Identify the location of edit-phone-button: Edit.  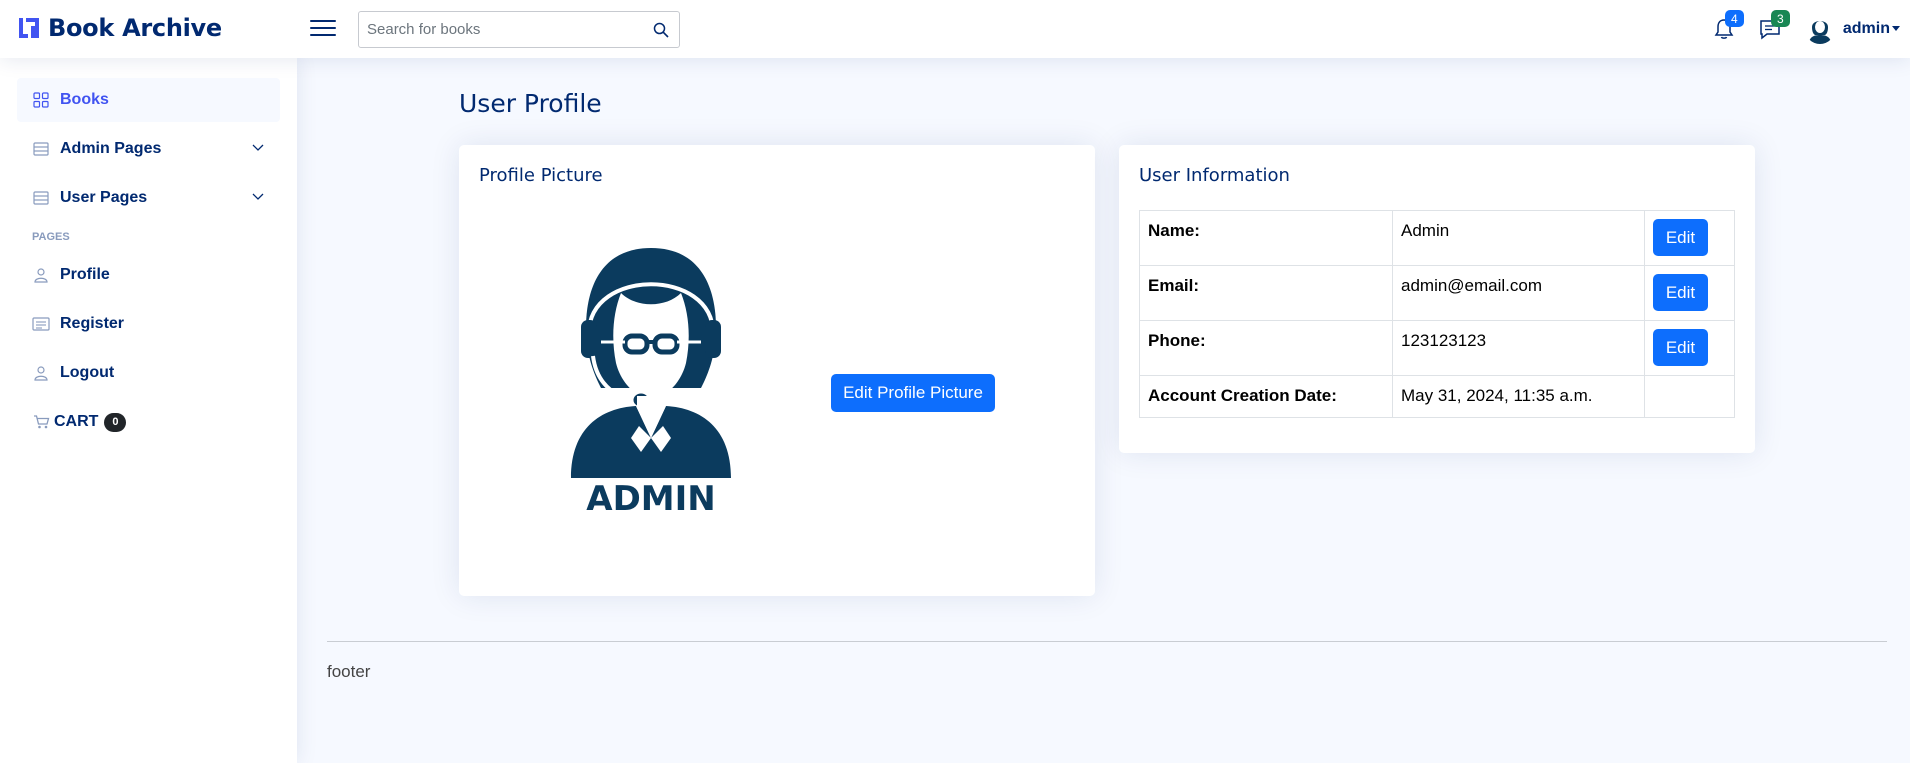
(1680, 347).